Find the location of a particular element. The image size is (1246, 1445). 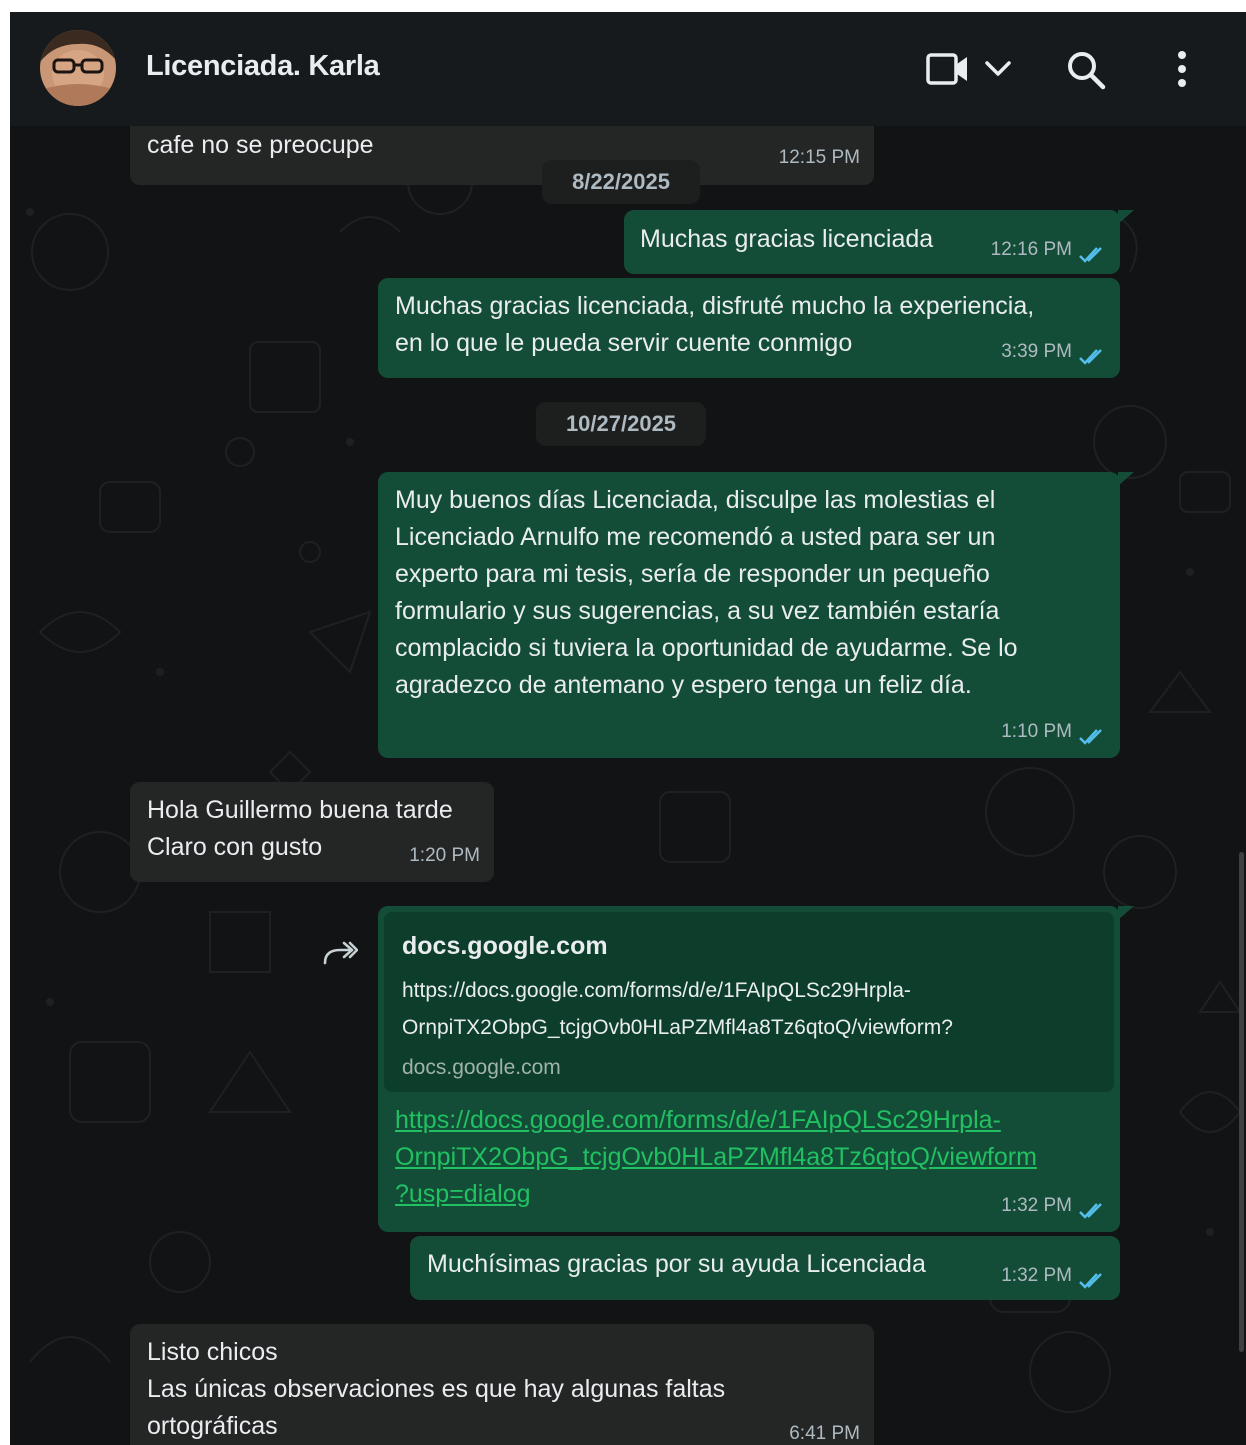

date-separator: 8/22/2025 is located at coordinates (621, 182).